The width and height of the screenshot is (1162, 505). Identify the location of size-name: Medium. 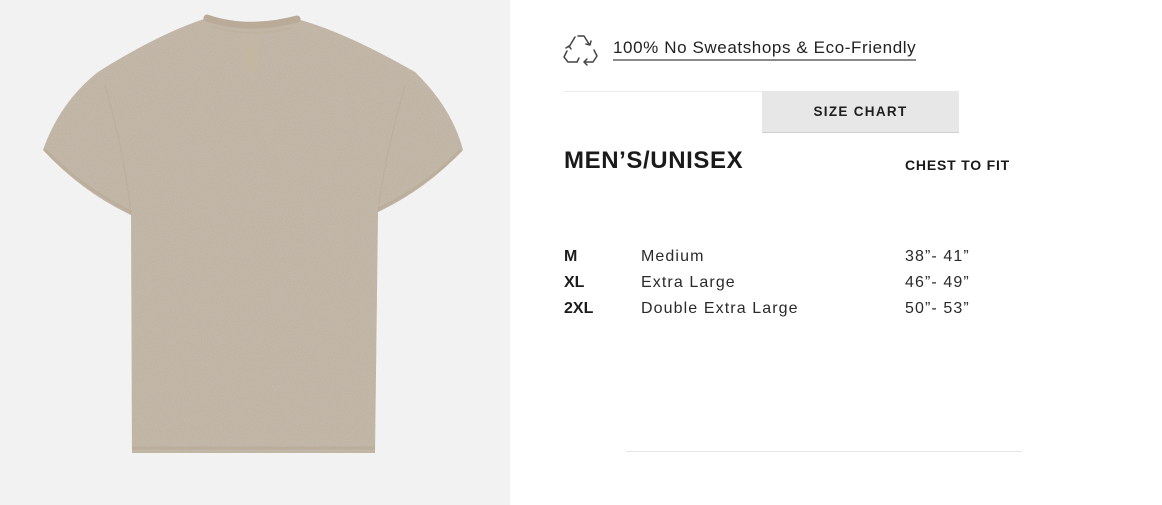
(673, 256).